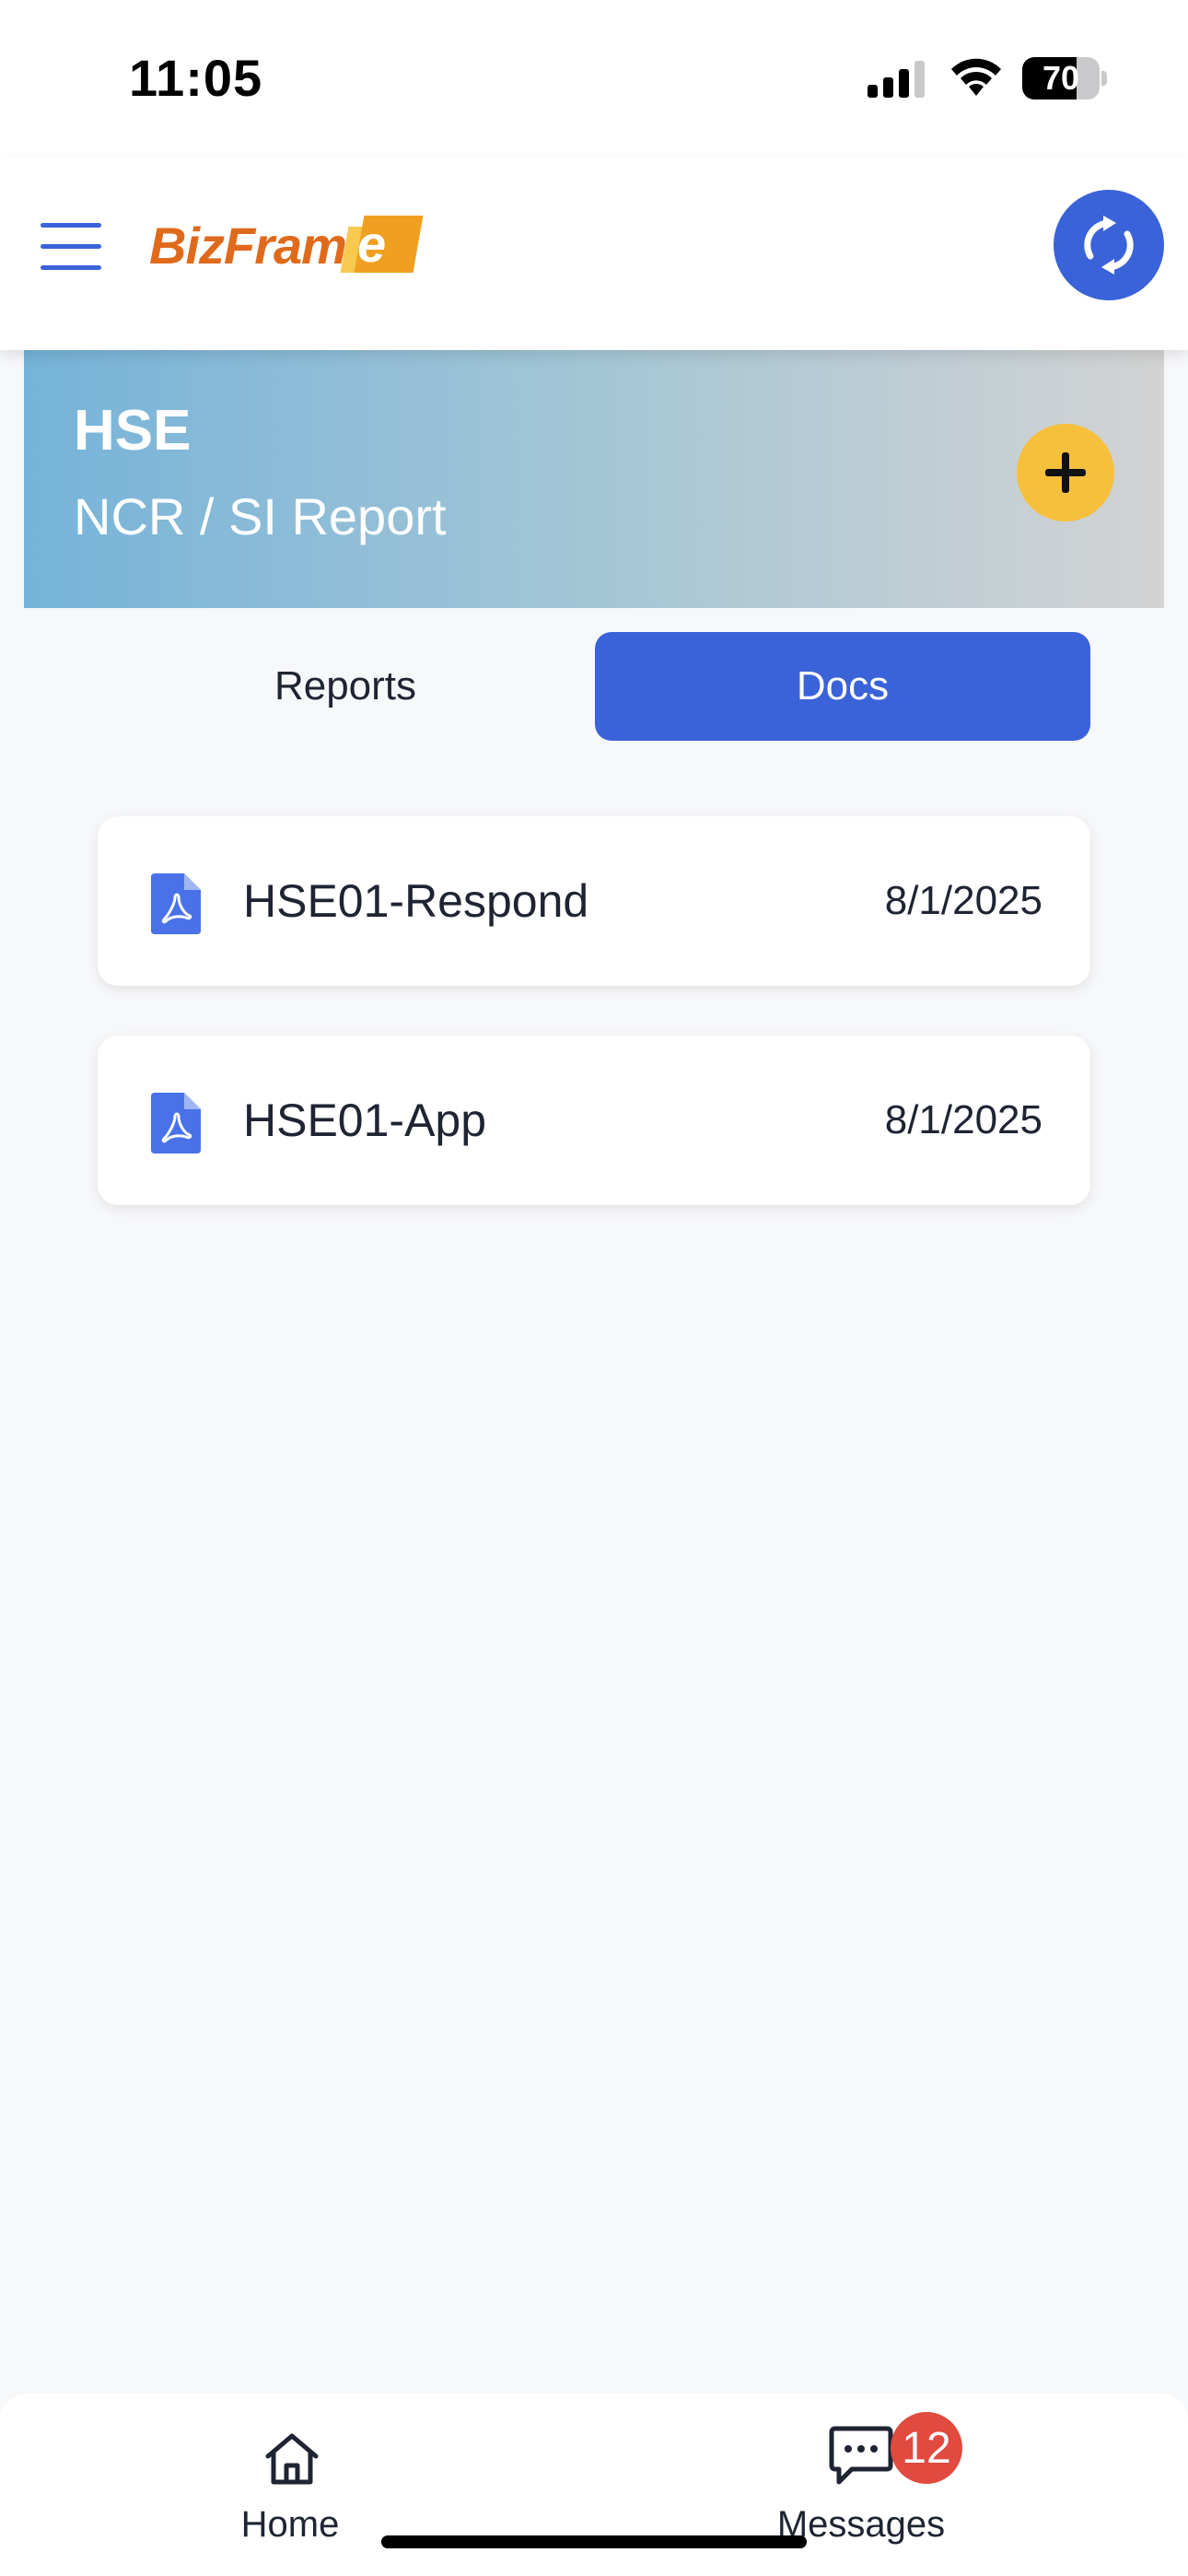  I want to click on cellular-signal-icon, so click(896, 79).